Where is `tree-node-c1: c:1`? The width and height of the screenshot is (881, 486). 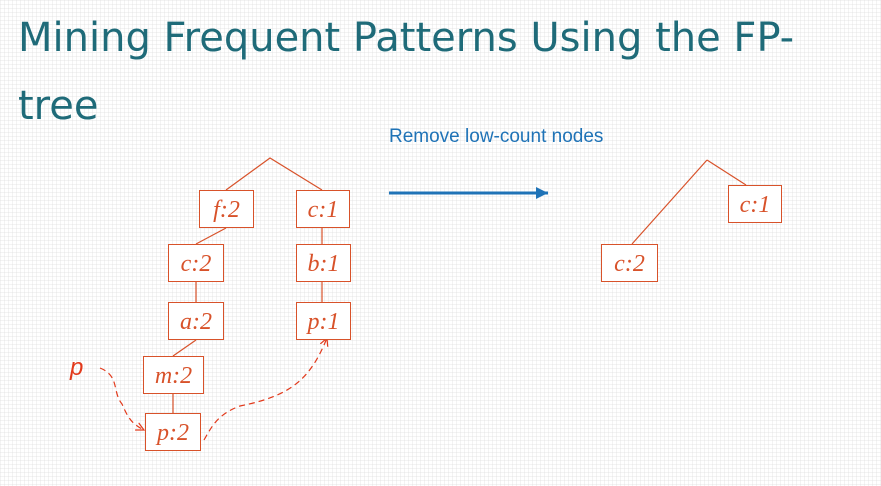 tree-node-c1: c:1 is located at coordinates (323, 209).